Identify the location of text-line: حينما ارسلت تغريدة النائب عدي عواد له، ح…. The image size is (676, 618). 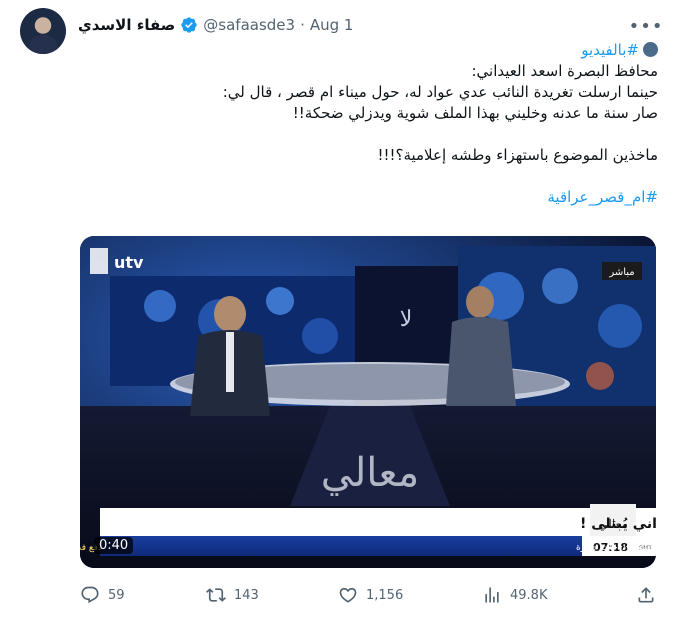
(440, 92).